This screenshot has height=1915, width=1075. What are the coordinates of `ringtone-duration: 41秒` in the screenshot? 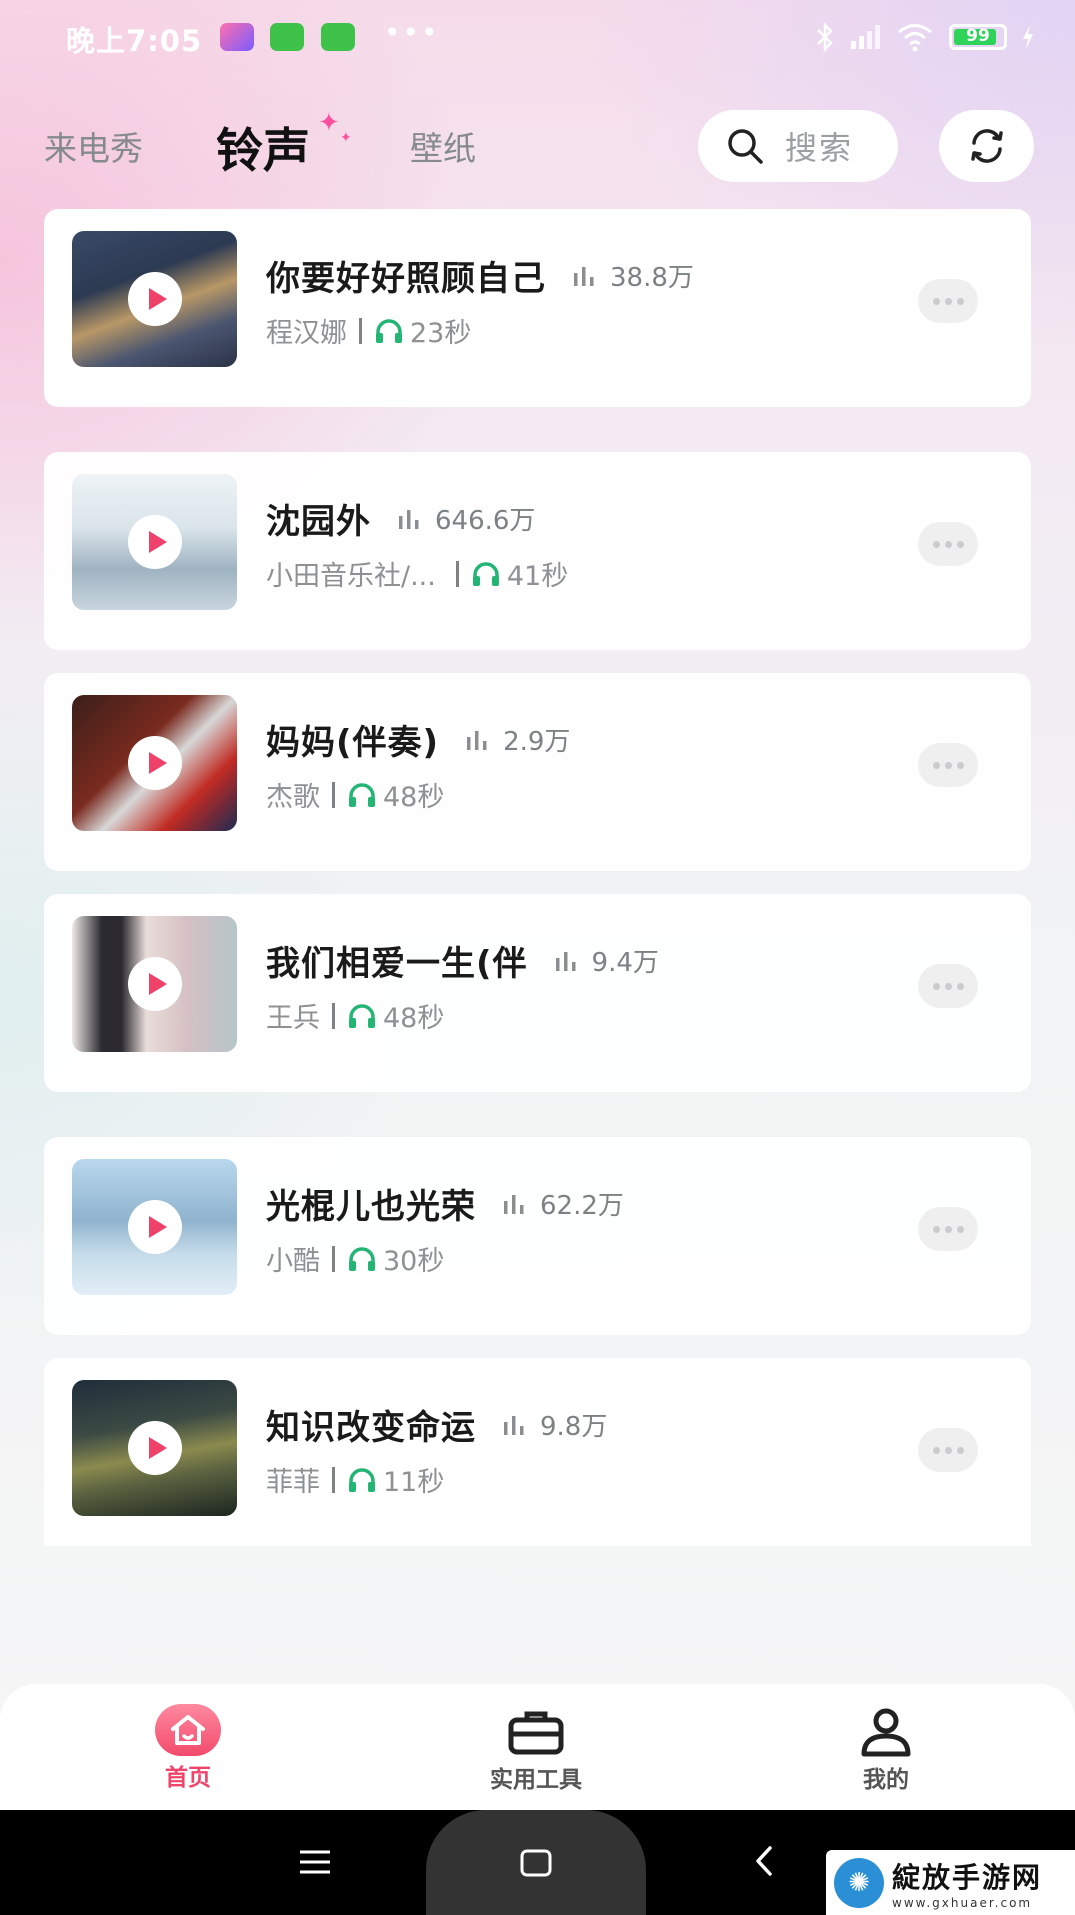 It's located at (519, 573).